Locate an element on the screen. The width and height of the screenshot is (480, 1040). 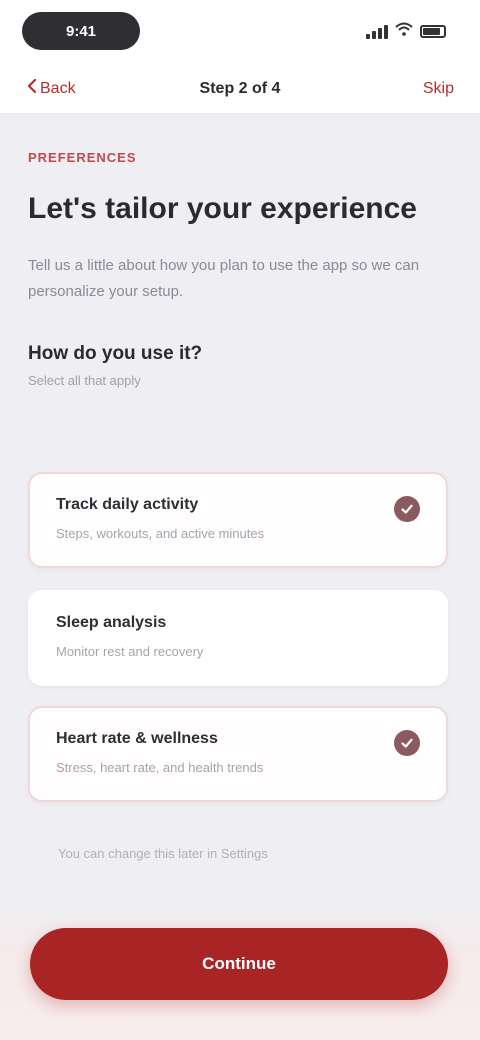
option-title: Heart rate & wellness is located at coordinates (137, 738).